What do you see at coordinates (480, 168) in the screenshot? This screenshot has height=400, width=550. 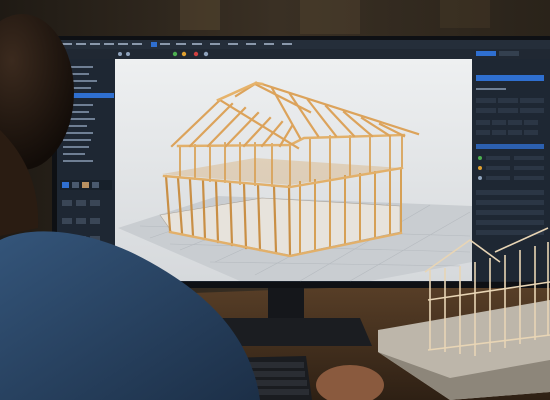 I see `material-icon` at bounding box center [480, 168].